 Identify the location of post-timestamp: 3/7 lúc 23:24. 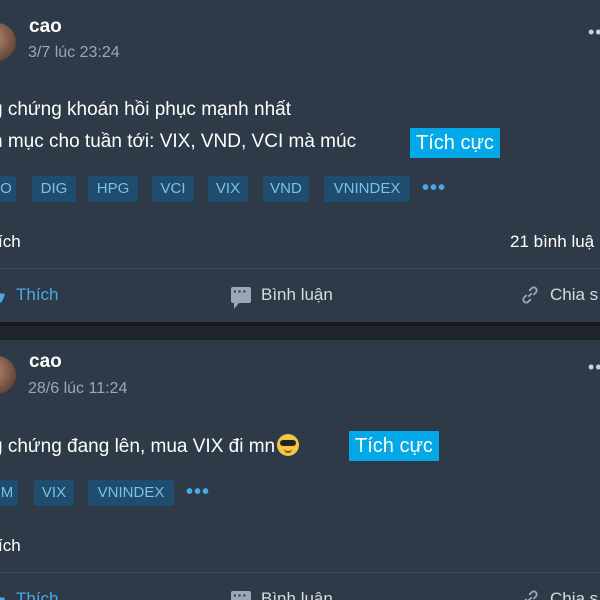
(74, 53).